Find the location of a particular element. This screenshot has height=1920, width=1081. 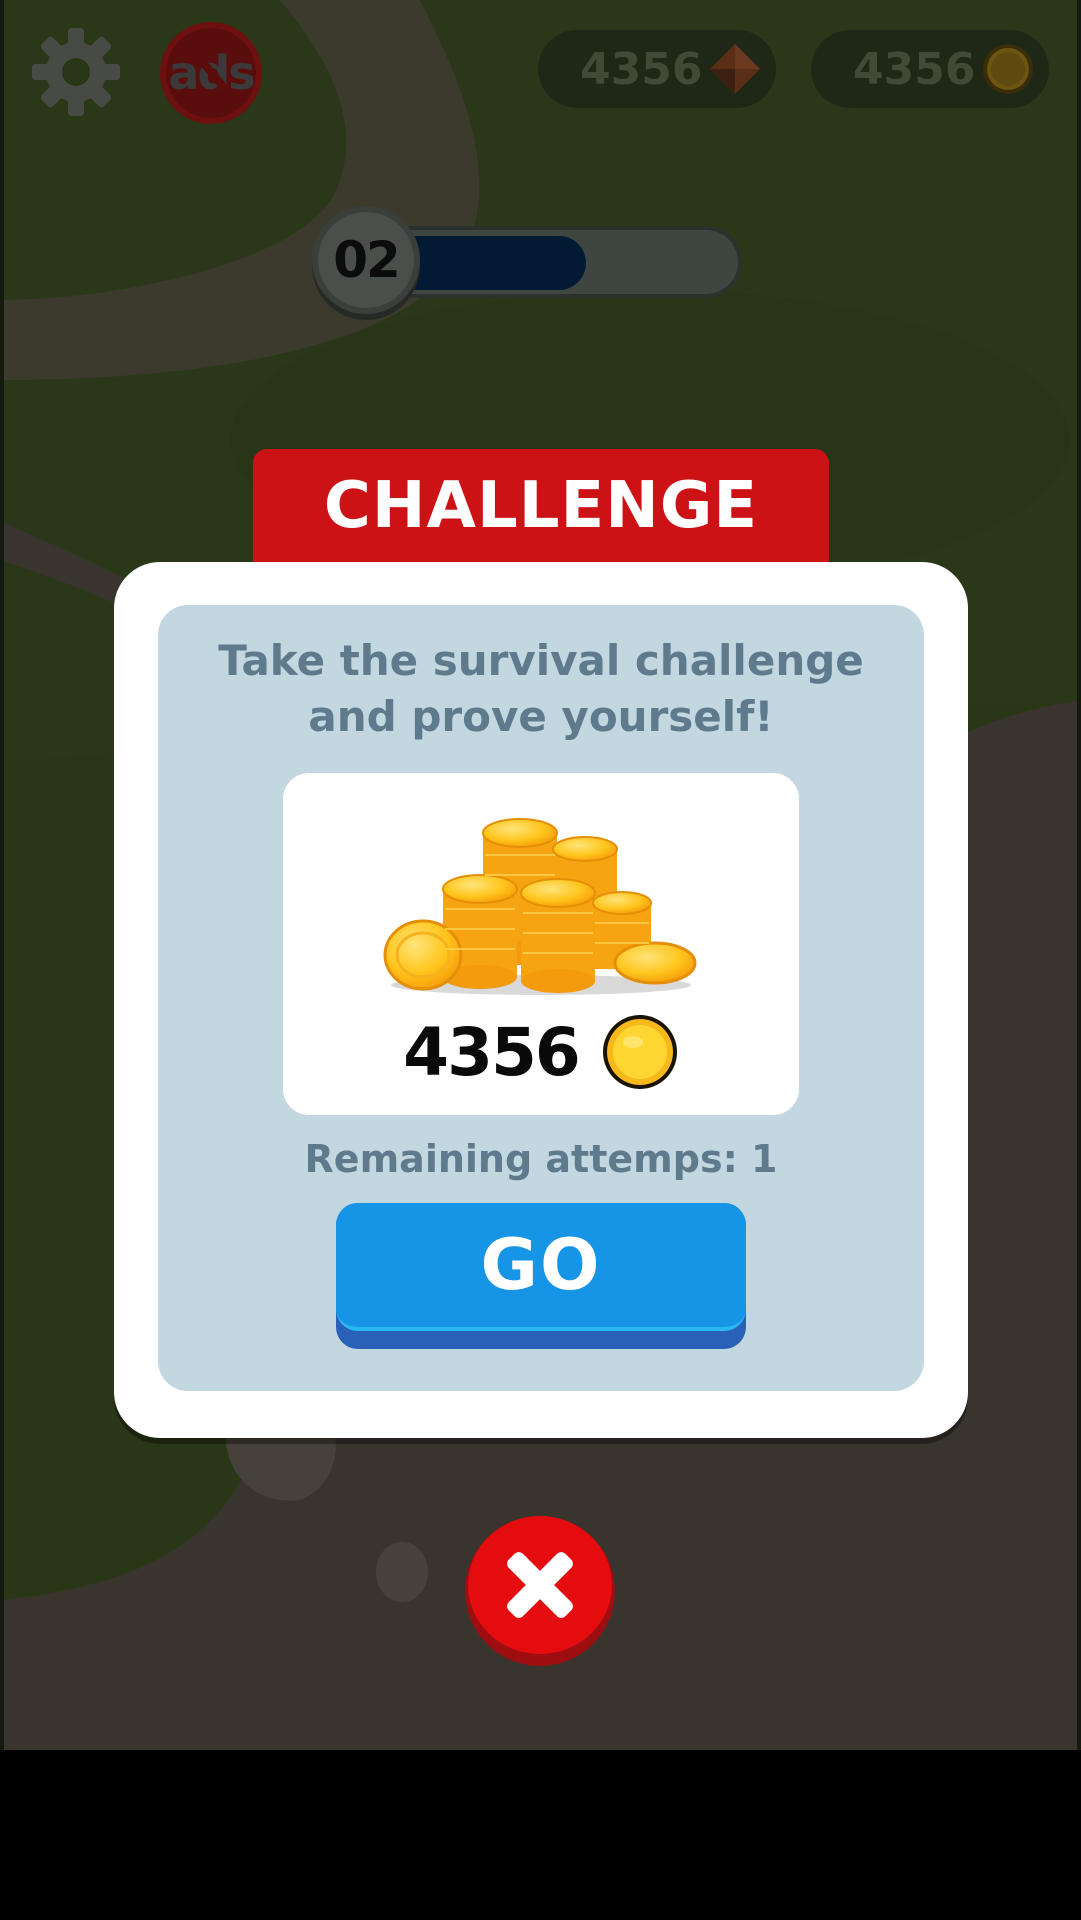

remaining-attempts: Remaining attemps: 1 is located at coordinates (541, 1159).